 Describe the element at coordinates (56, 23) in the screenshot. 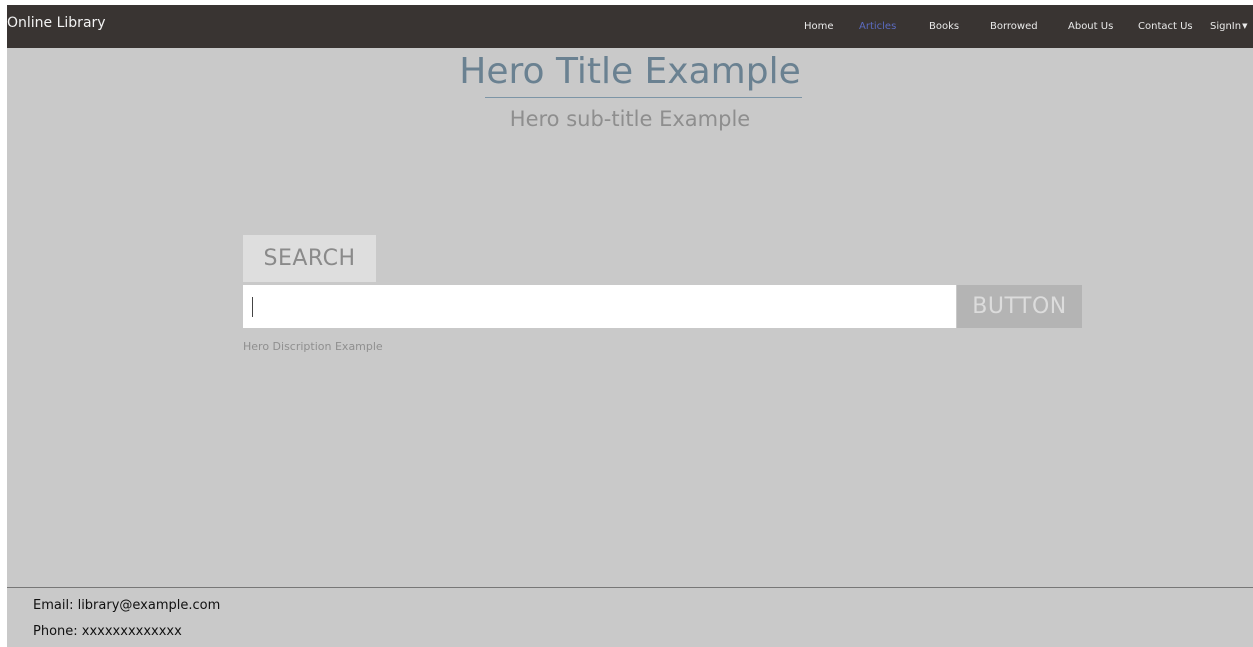

I see `brand-logo-text: Online Library` at that location.